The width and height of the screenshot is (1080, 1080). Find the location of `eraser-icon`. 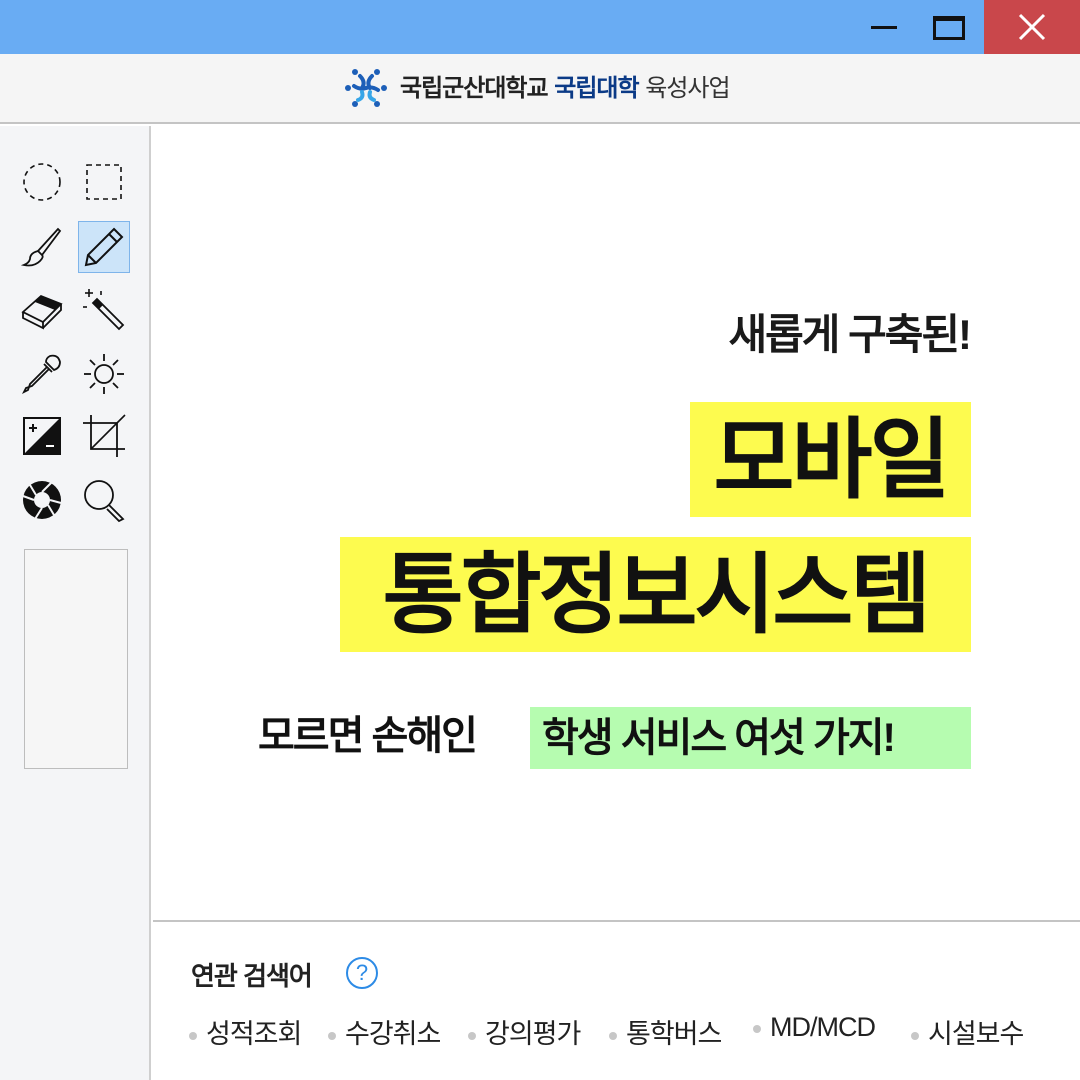

eraser-icon is located at coordinates (42, 312).